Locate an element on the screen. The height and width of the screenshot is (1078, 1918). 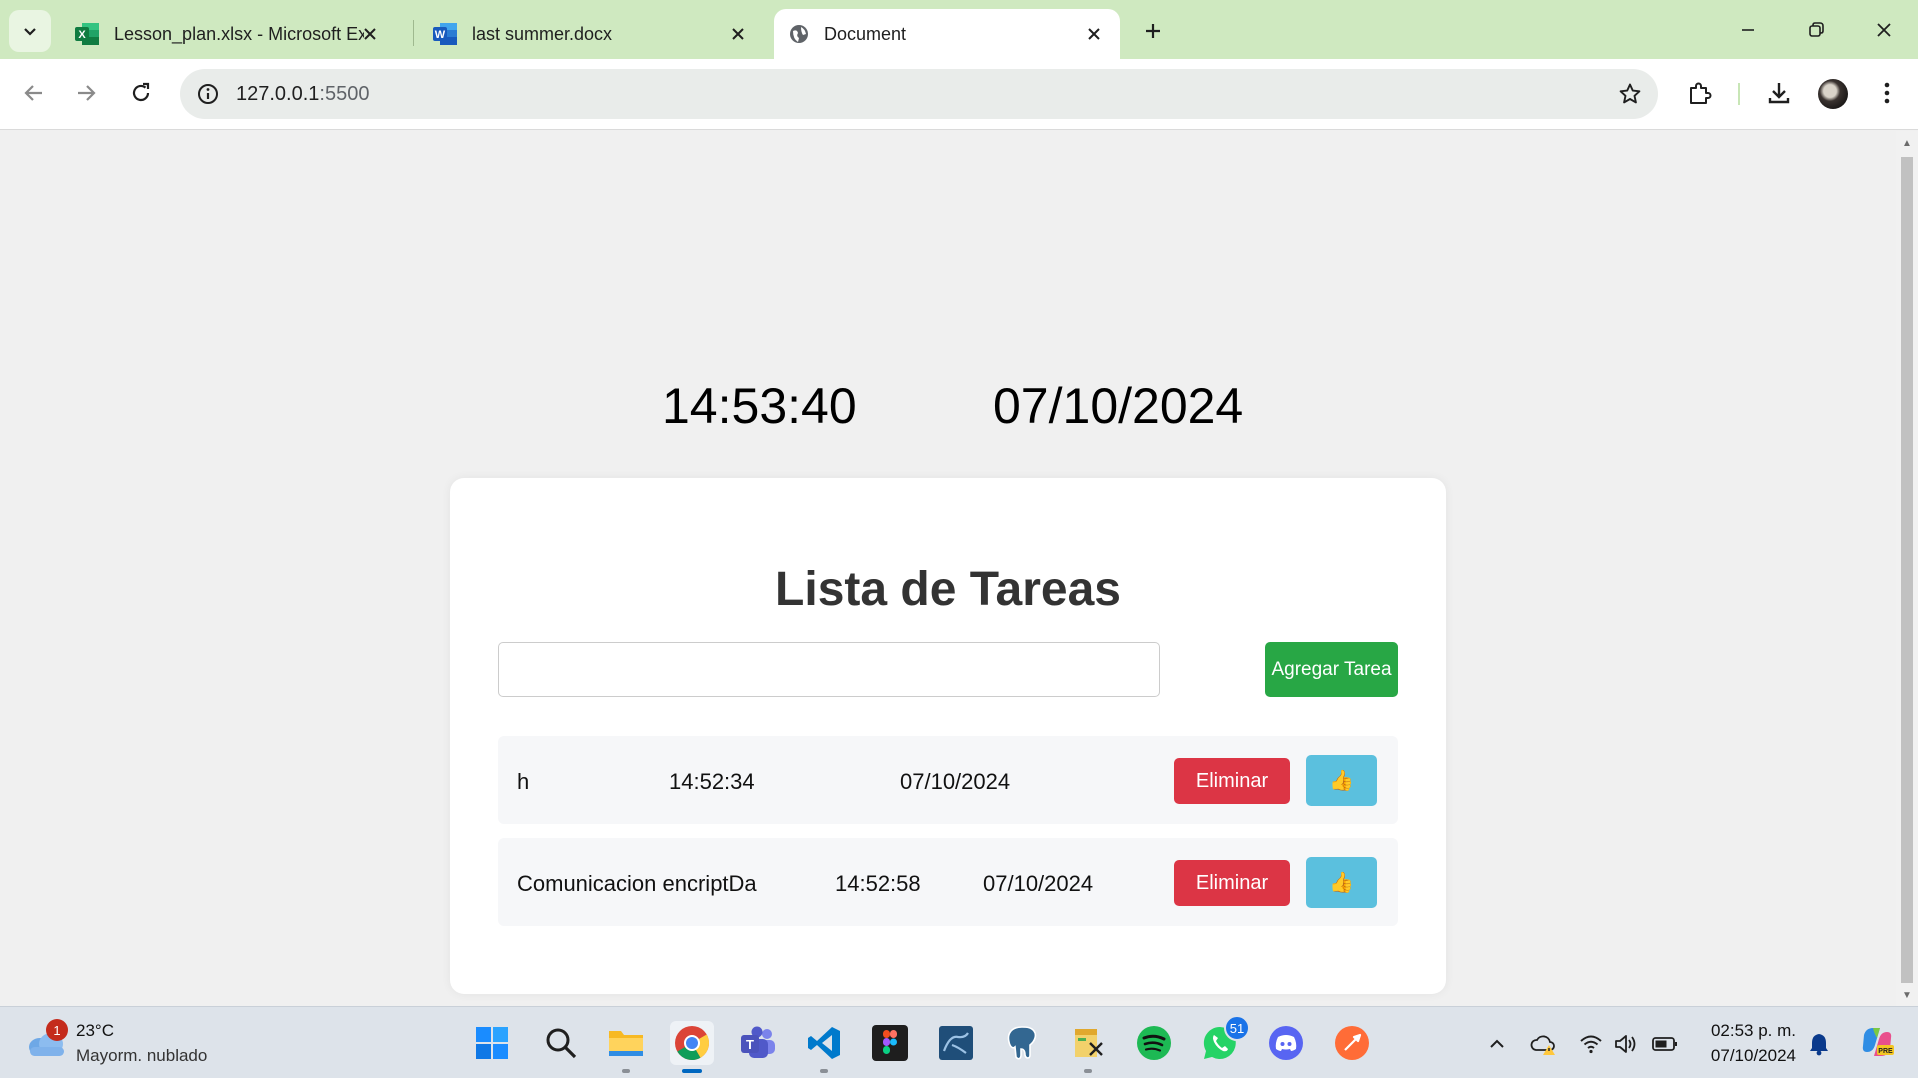
current-time: 14:53:40 is located at coordinates (759, 406).